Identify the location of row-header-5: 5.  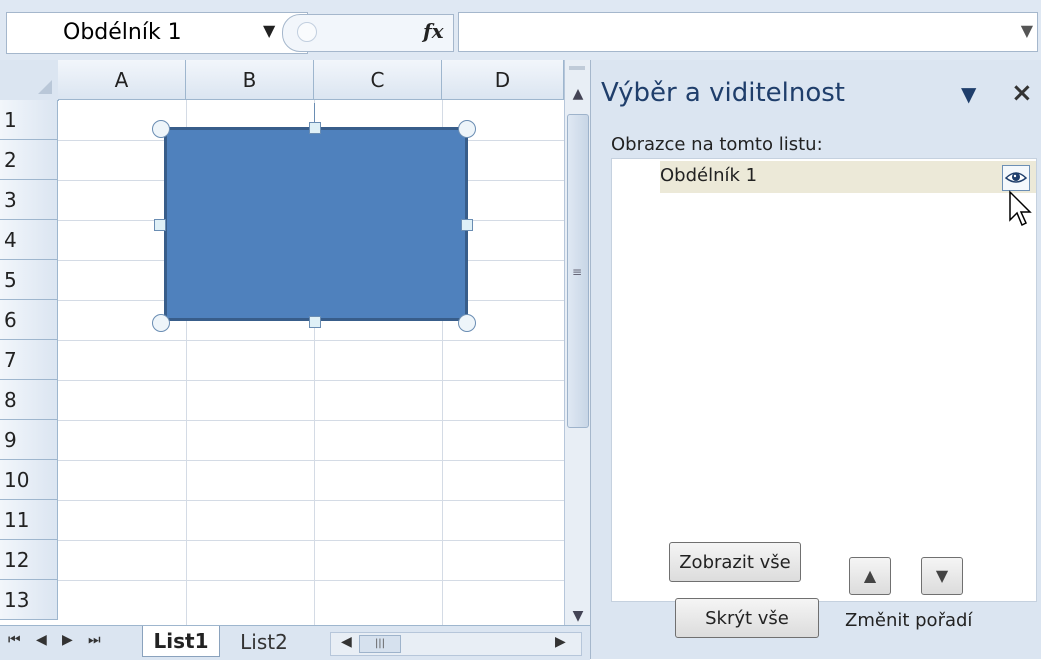
(29, 280).